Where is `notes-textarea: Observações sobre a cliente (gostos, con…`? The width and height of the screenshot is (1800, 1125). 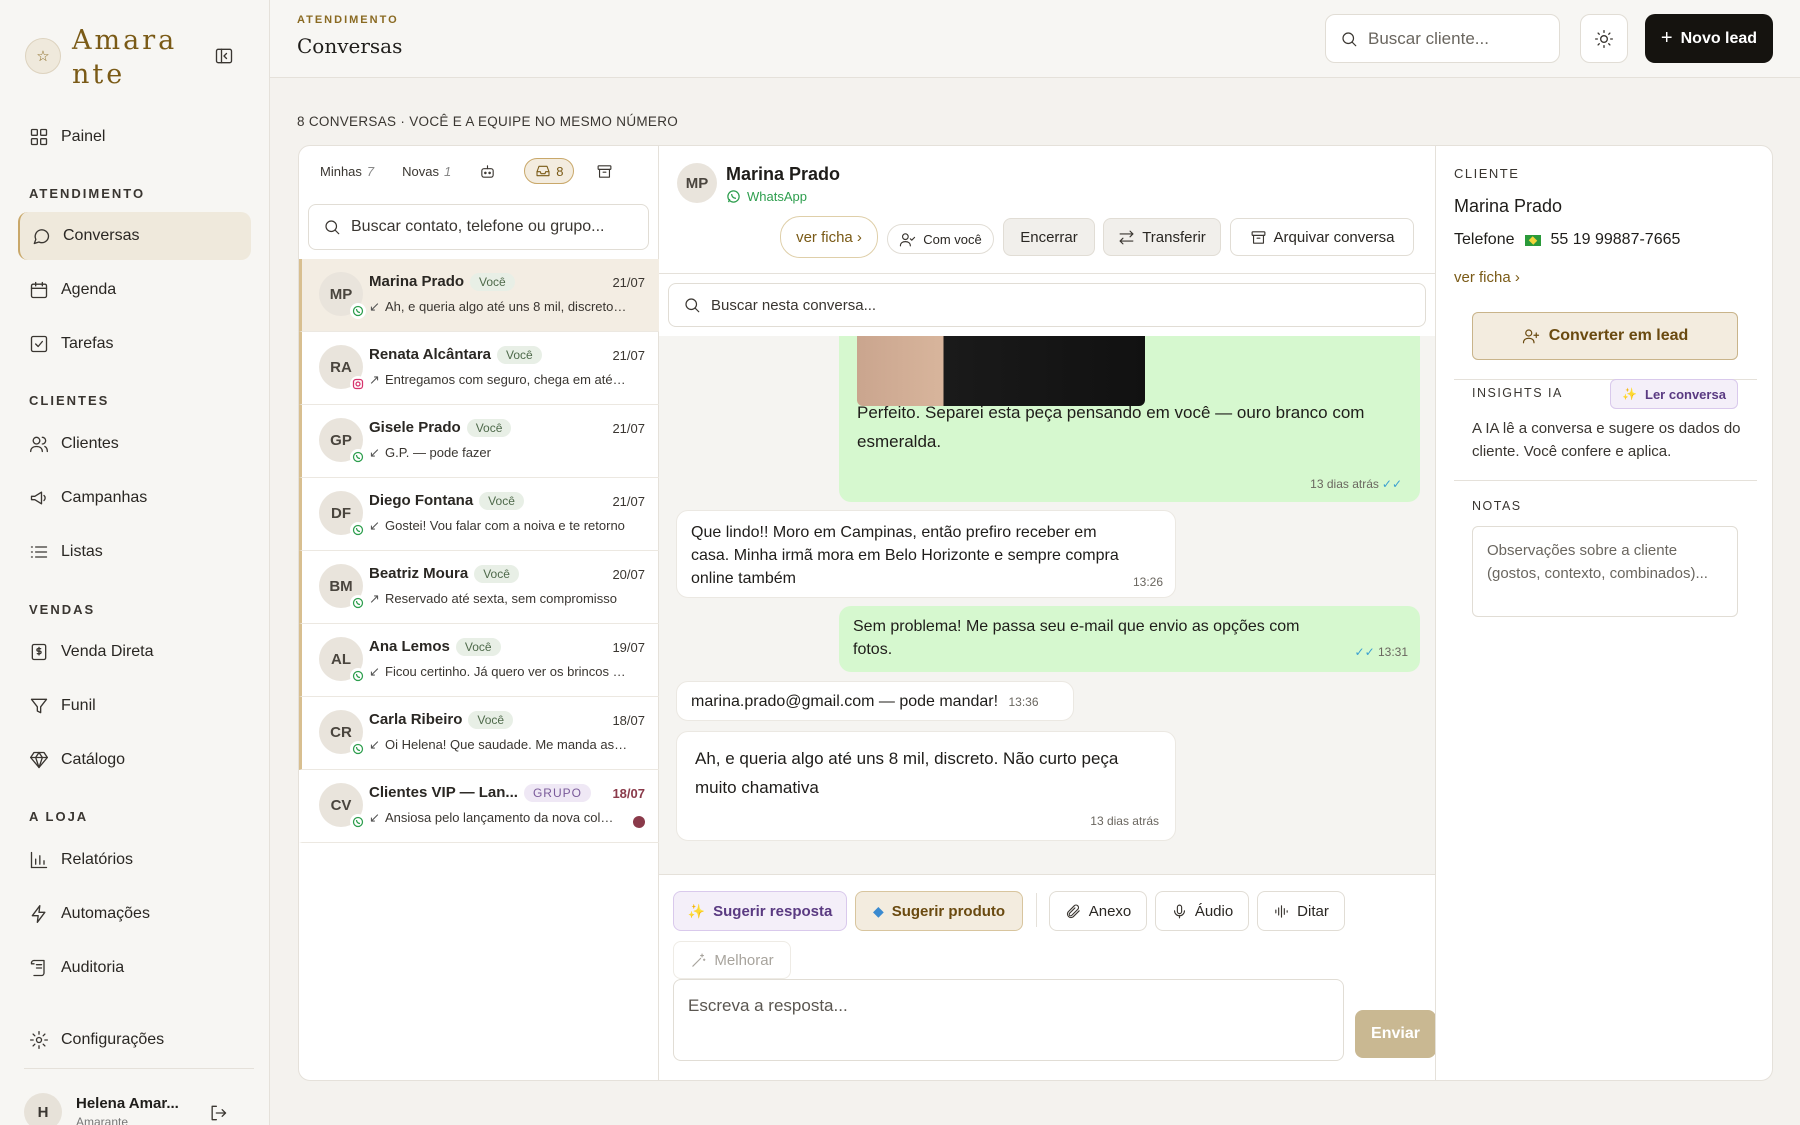
notes-textarea: Observações sobre a cliente (gostos, con… is located at coordinates (1605, 571).